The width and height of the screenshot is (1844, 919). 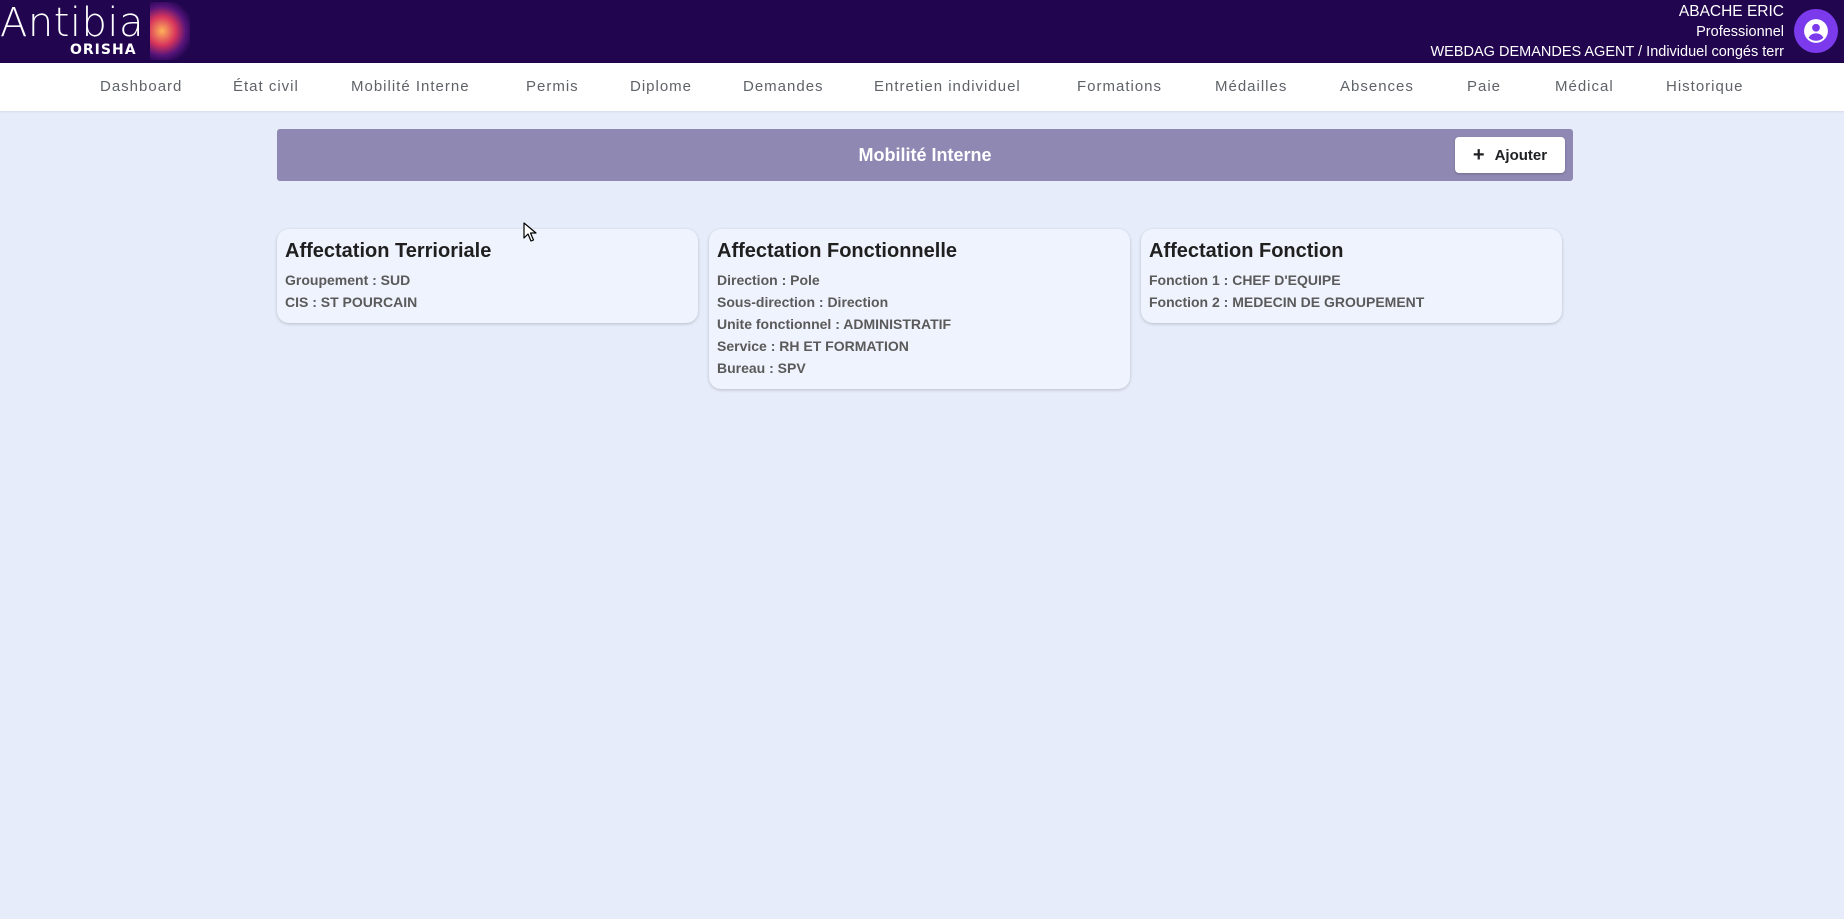 I want to click on nav-item-demandes: Demandes, so click(x=783, y=87).